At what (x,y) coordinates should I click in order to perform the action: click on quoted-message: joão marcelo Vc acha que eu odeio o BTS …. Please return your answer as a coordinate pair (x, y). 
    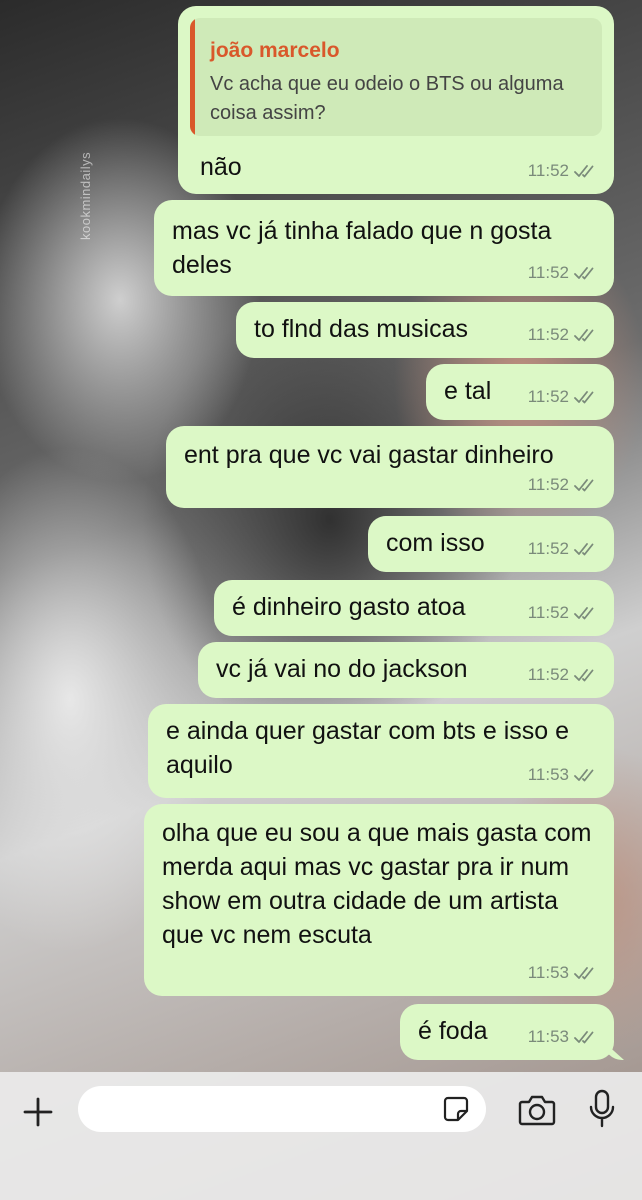
    Looking at the image, I should click on (396, 77).